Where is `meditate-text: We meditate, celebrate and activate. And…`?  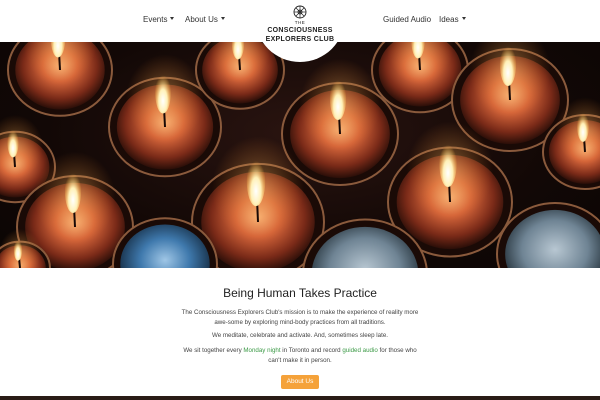
meditate-text: We meditate, celebrate and activate. And… is located at coordinates (300, 335).